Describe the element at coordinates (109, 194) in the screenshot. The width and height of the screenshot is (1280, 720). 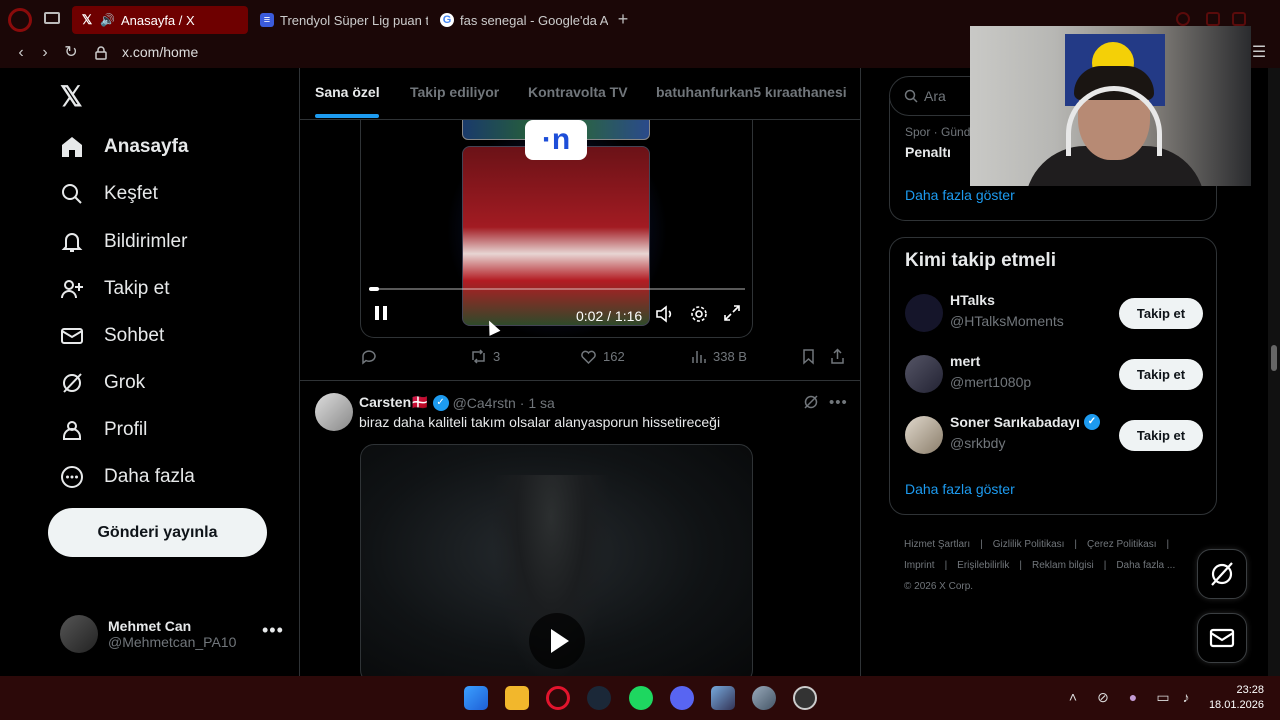
I see `nav-explore: Keşfet` at that location.